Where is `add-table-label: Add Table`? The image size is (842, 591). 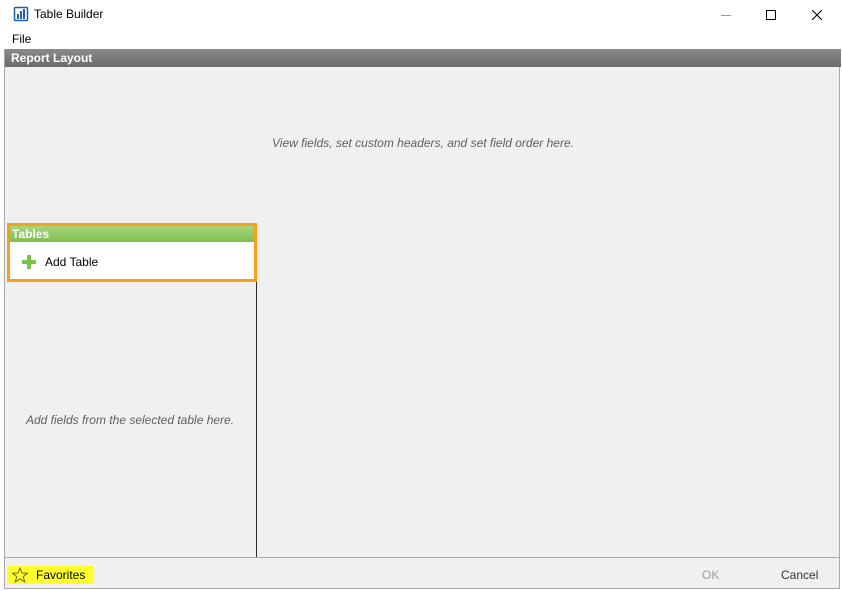 add-table-label: Add Table is located at coordinates (72, 262).